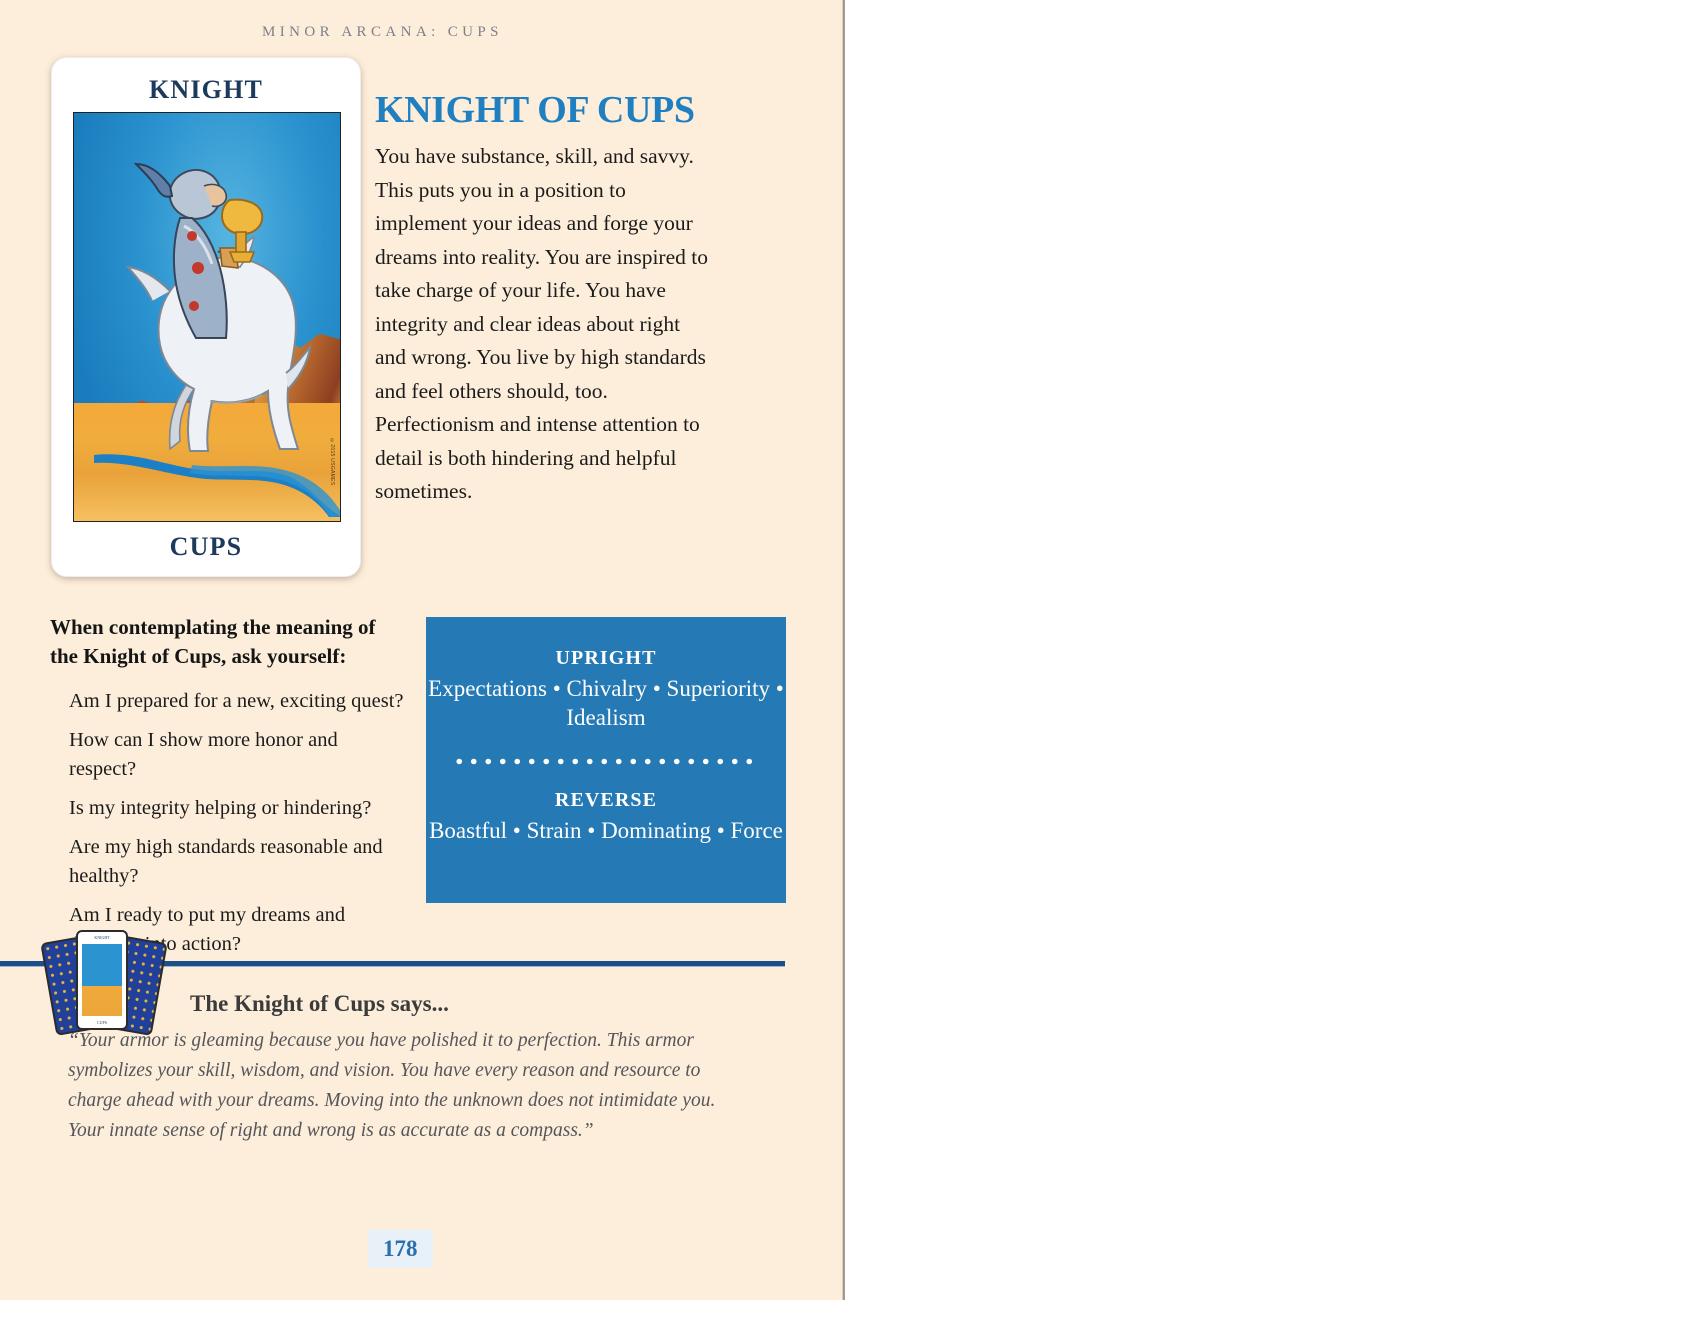 The width and height of the screenshot is (1685, 1323). Describe the element at coordinates (199, 250) in the screenshot. I see `knight-figure` at that location.